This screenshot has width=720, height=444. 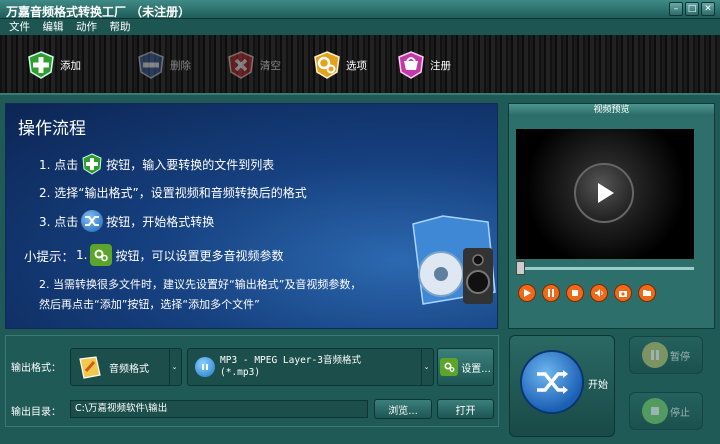 What do you see at coordinates (82, 255) in the screenshot?
I see `tip-1-prefix: 1.` at bounding box center [82, 255].